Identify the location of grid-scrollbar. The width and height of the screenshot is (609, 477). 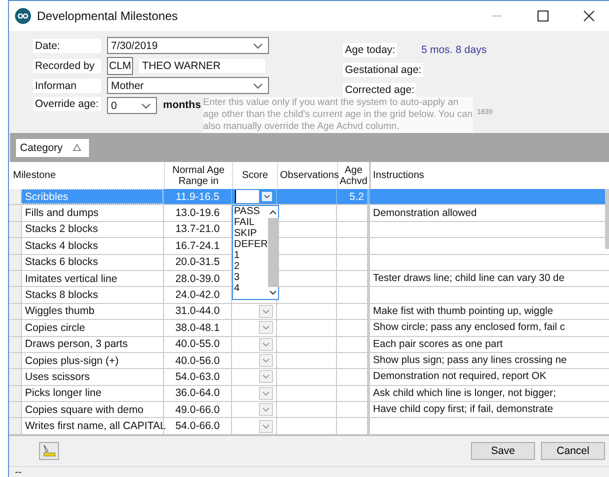
(607, 219).